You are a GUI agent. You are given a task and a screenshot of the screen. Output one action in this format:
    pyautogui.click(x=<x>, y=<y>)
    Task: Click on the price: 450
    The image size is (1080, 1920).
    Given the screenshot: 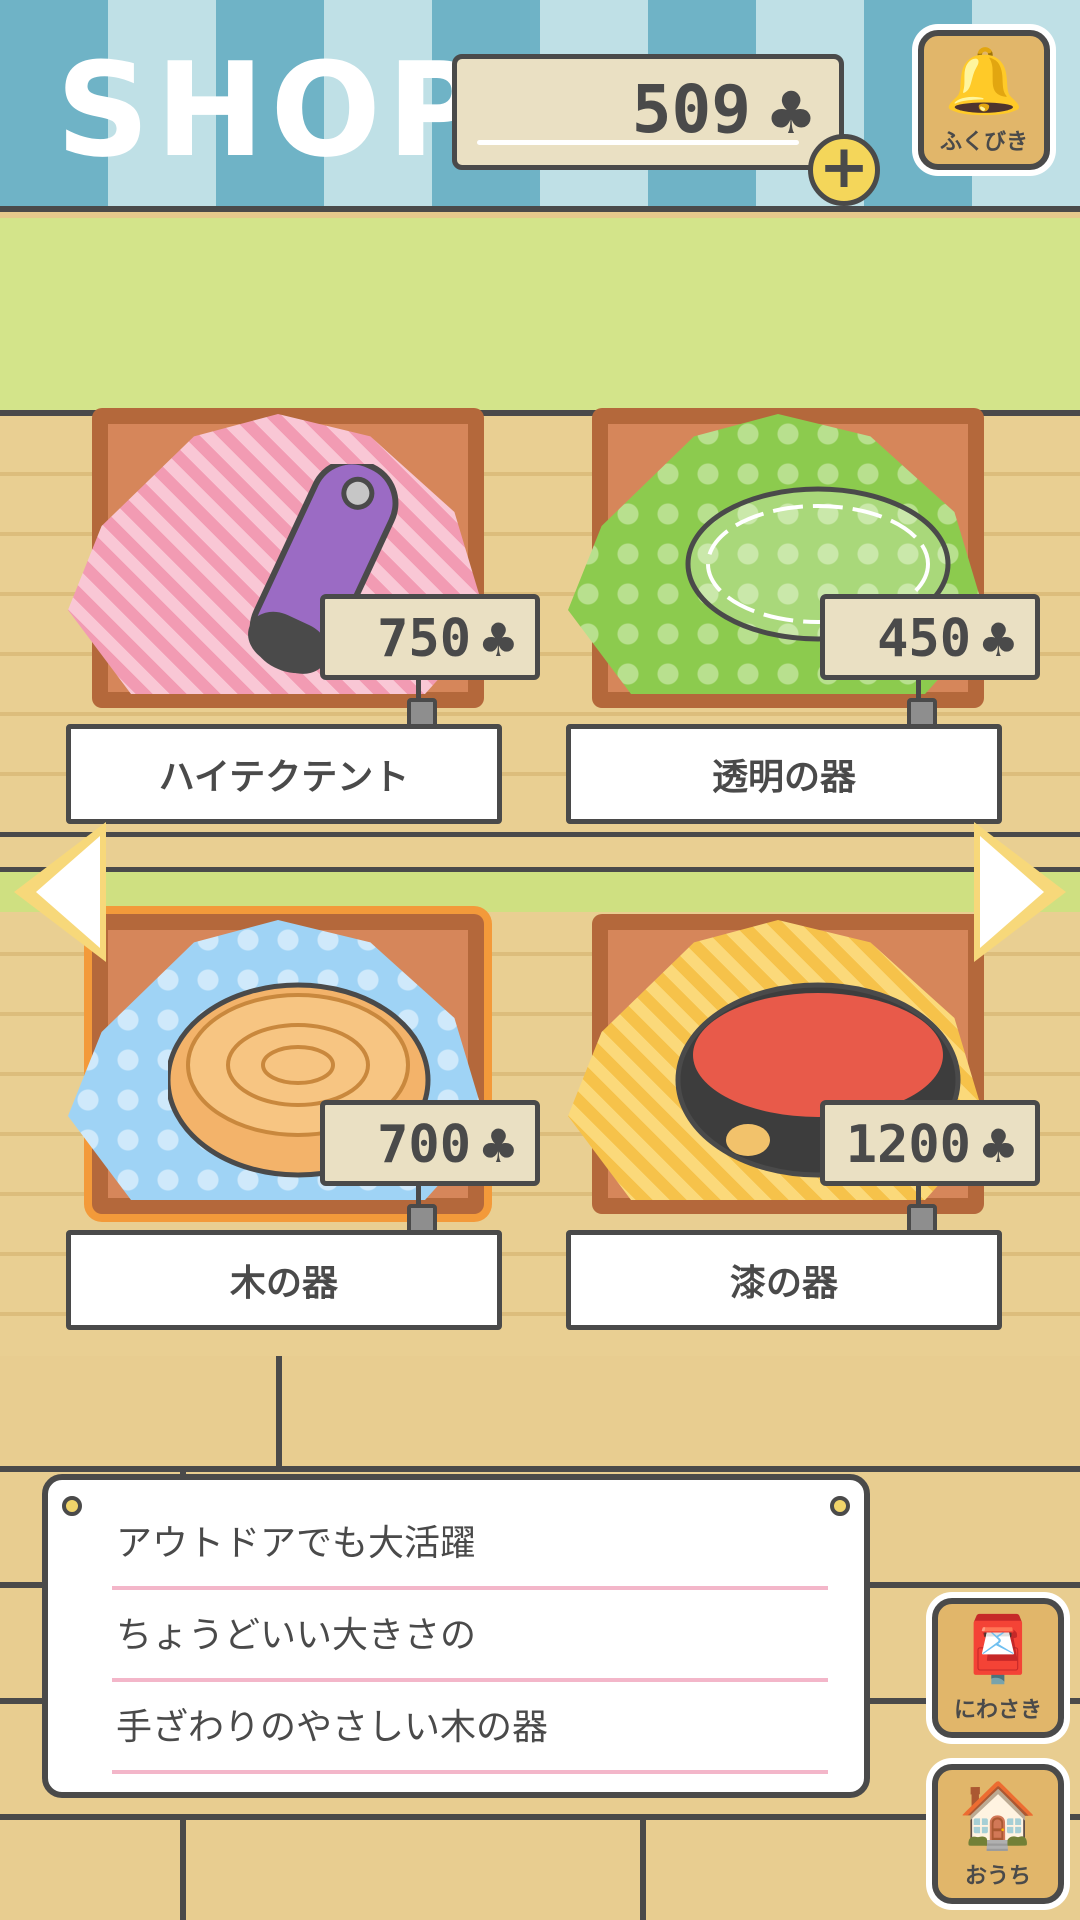 What is the action you would take?
    pyautogui.click(x=924, y=639)
    